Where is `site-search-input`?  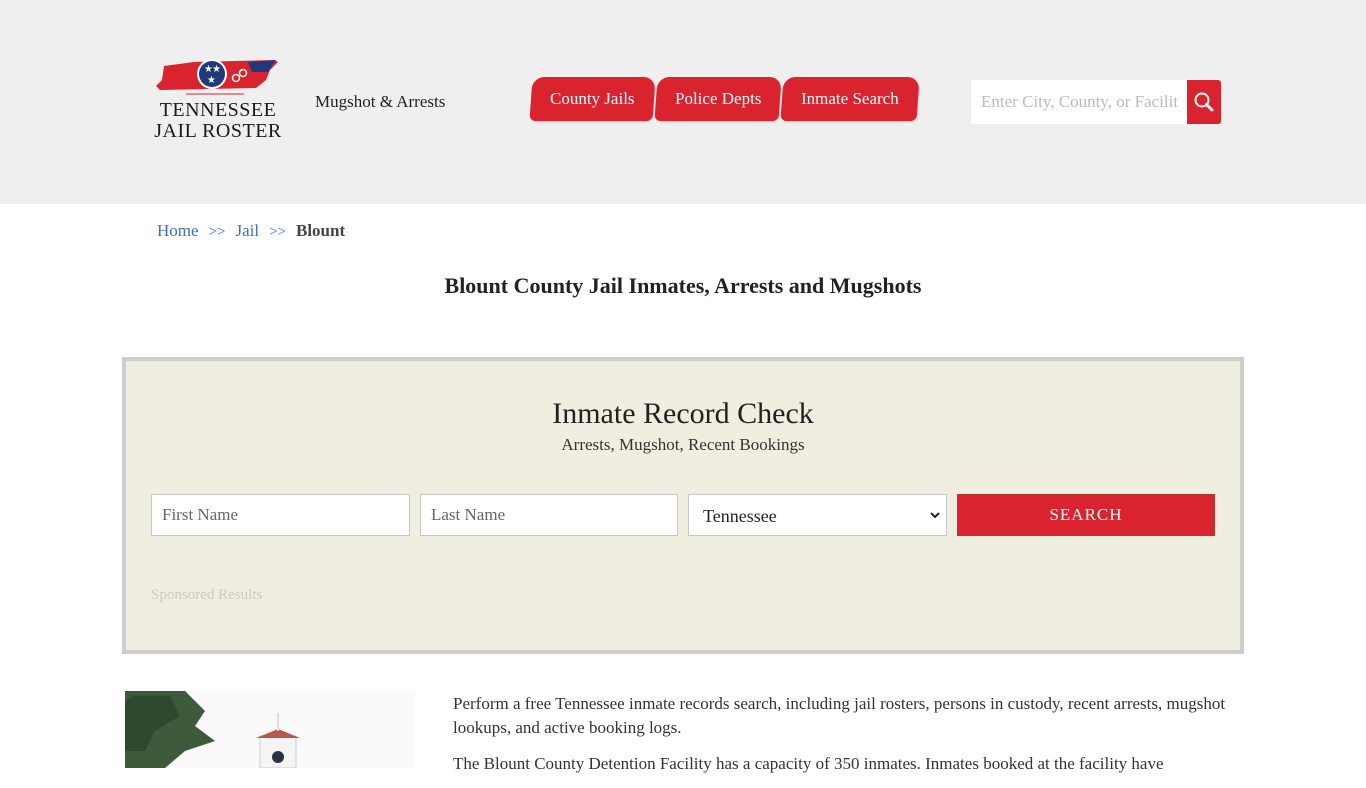 site-search-input is located at coordinates (1079, 102).